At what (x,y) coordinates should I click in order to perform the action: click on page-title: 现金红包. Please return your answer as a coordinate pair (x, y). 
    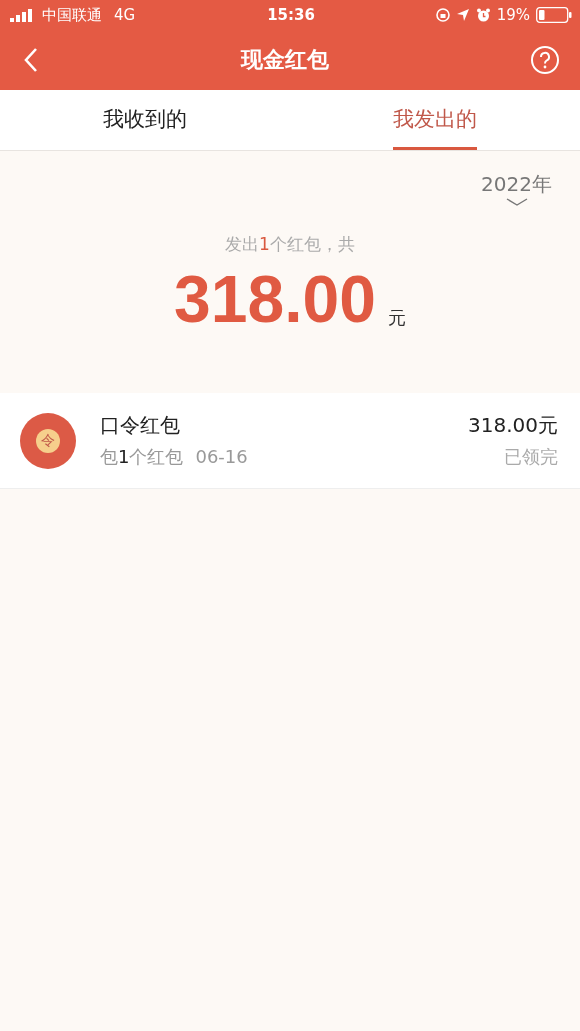
    Looking at the image, I should click on (285, 60).